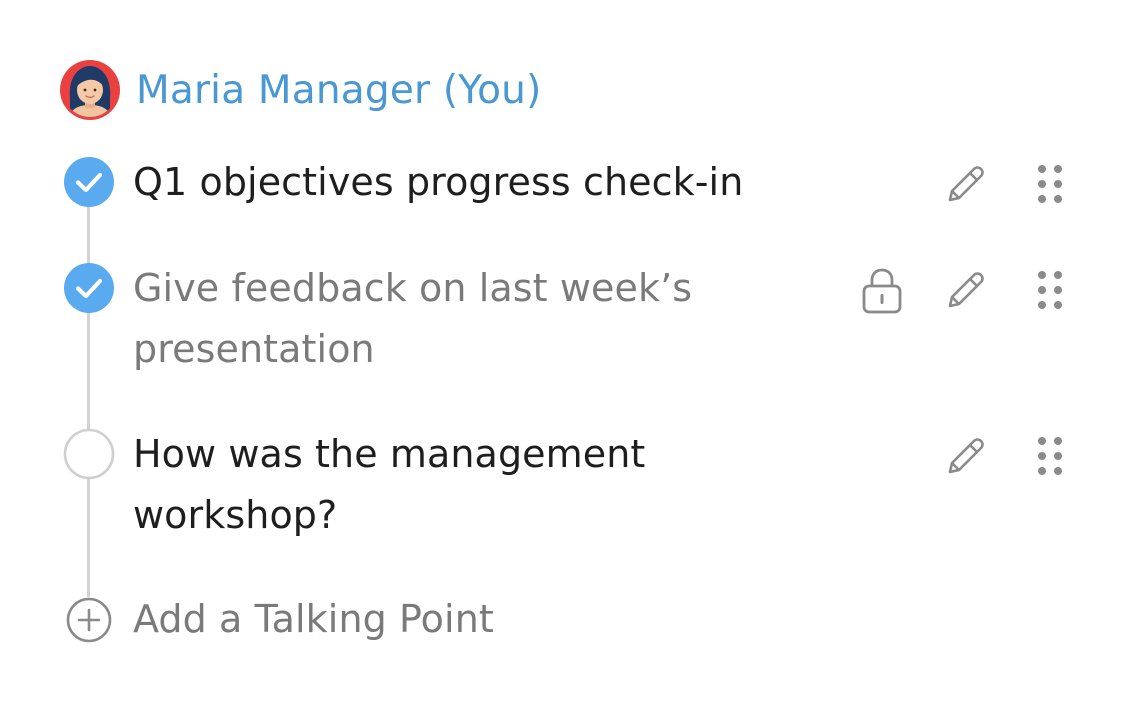 Image resolution: width=1137 pixels, height=708 pixels. I want to click on talking-point-text: Q1 objectives progress check-in, so click(438, 182).